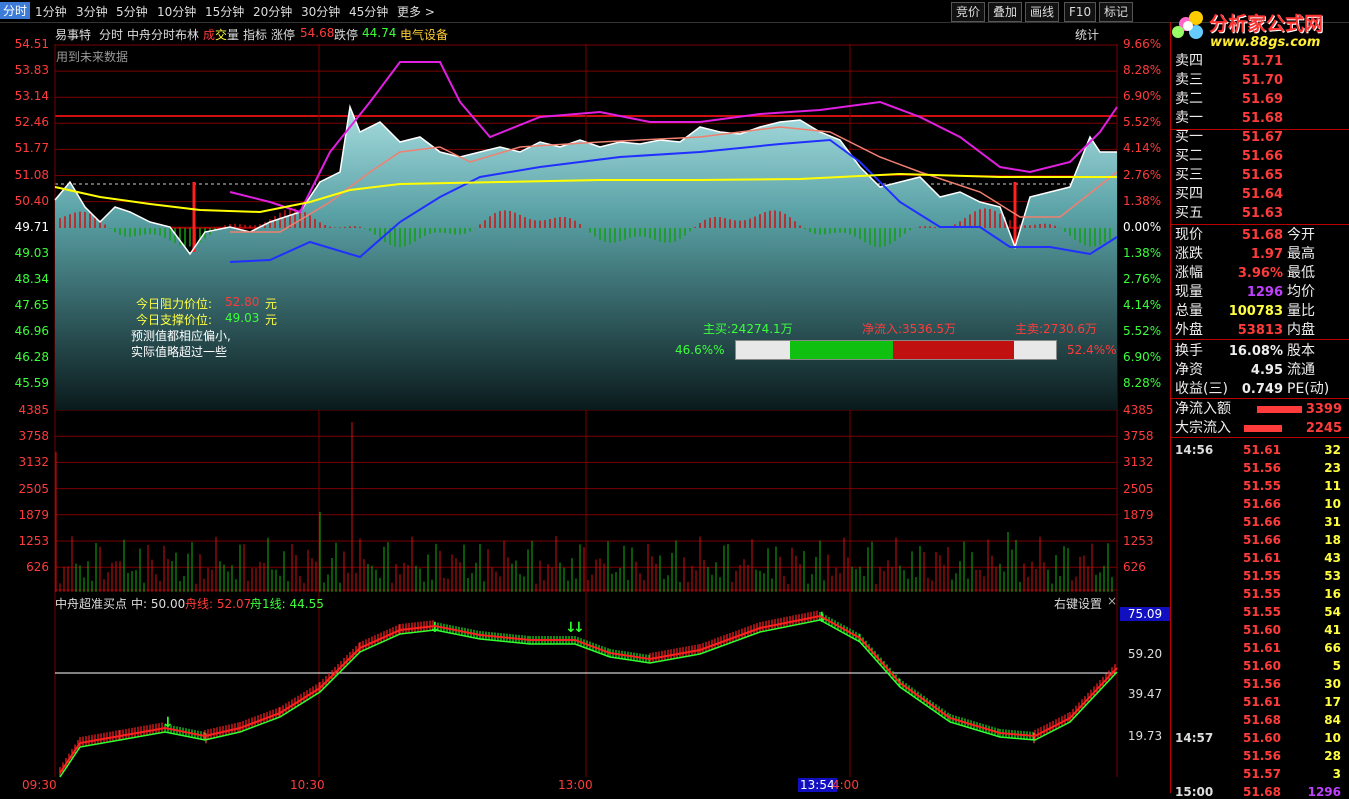  Describe the element at coordinates (272, 11) in the screenshot. I see `period-tab-20min: 20分钟` at that location.